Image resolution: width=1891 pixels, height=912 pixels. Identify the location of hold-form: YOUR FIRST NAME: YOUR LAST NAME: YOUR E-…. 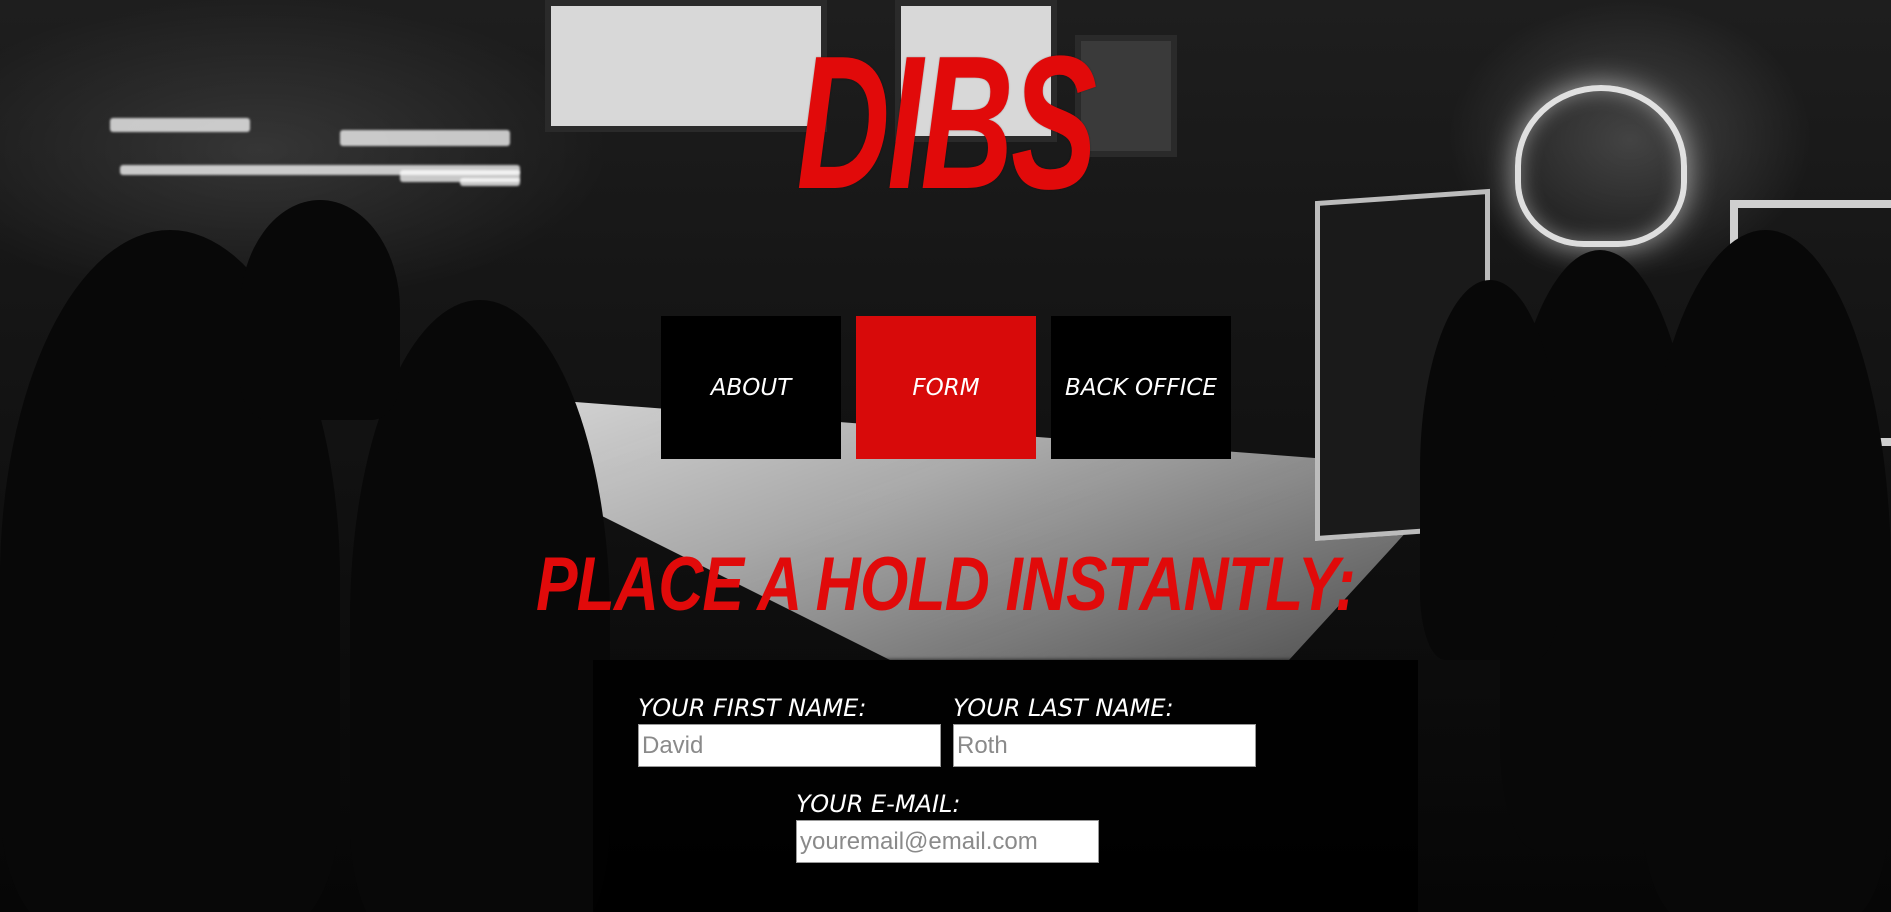
(1005, 786).